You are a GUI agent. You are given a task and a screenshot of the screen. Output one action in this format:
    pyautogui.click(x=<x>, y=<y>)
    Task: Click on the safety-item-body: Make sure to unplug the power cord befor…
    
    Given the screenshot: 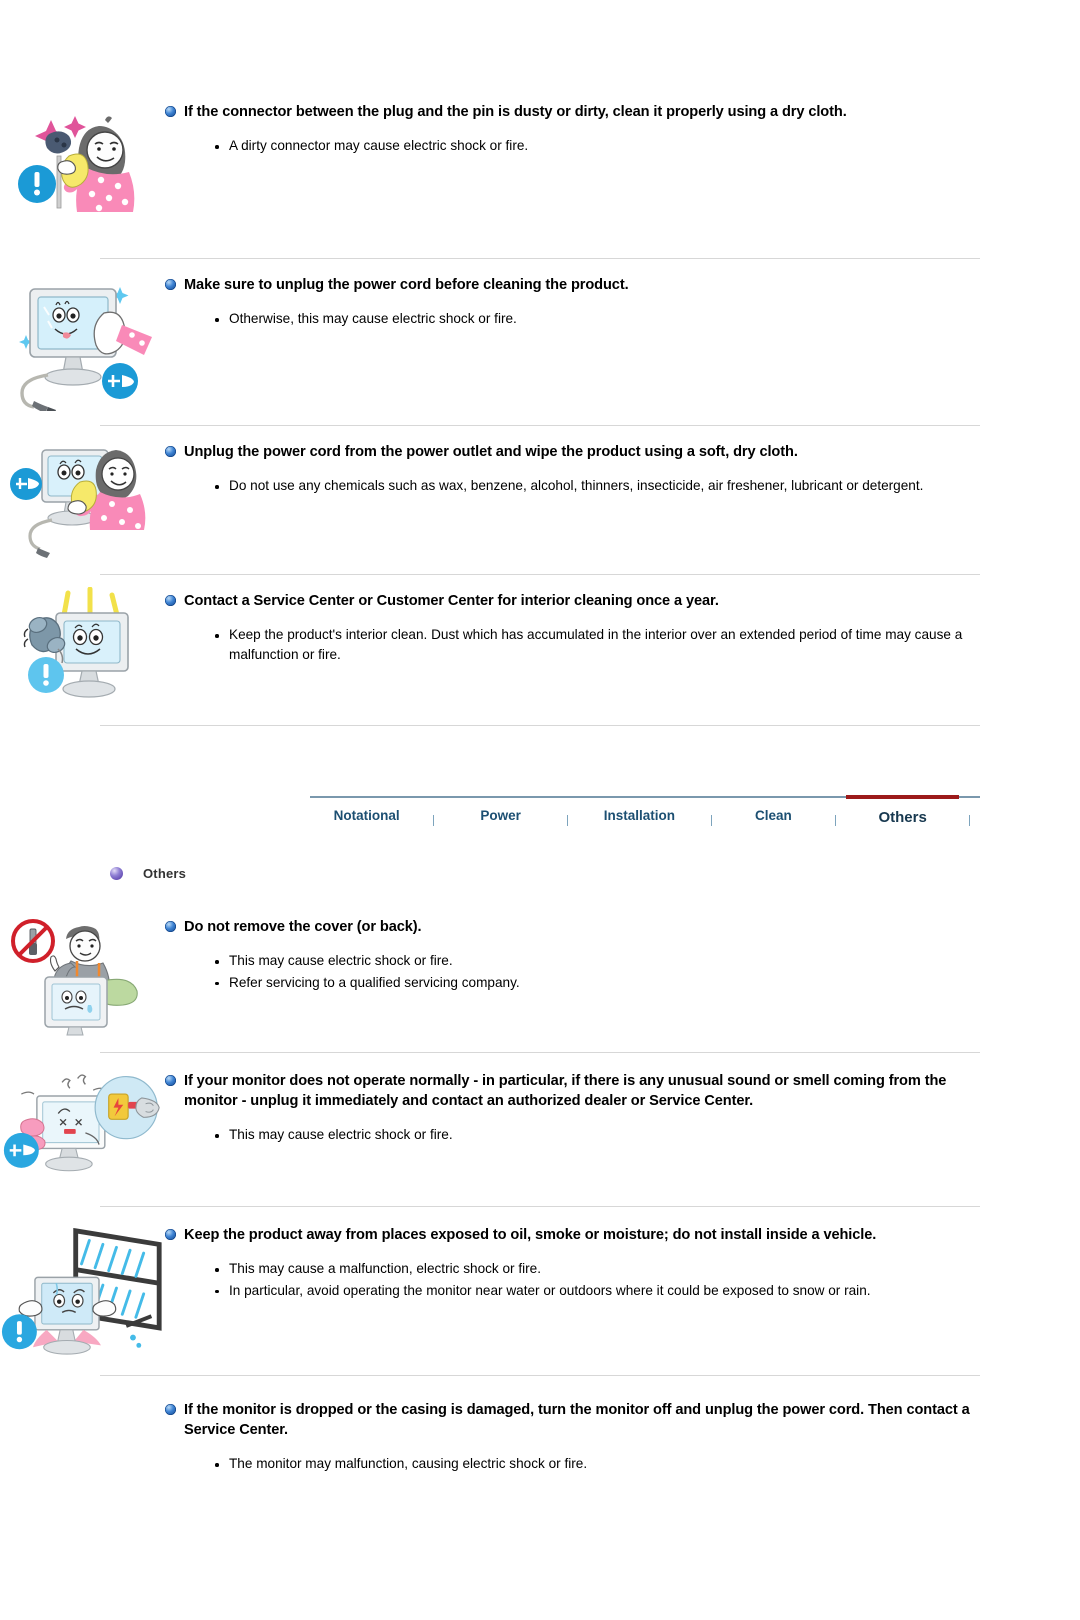 What is the action you would take?
    pyautogui.click(x=622, y=298)
    